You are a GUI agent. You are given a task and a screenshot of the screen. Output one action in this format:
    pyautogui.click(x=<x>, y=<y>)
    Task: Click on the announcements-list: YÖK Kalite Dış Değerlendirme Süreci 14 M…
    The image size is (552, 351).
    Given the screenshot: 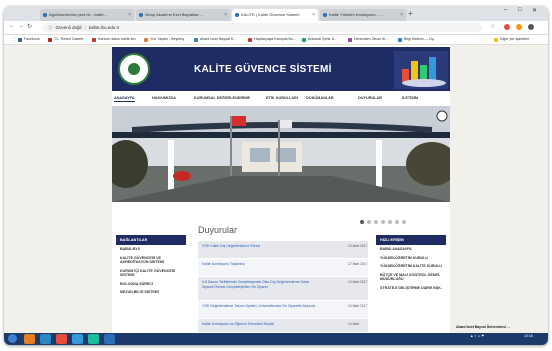 What is the action you would take?
    pyautogui.click(x=283, y=287)
    